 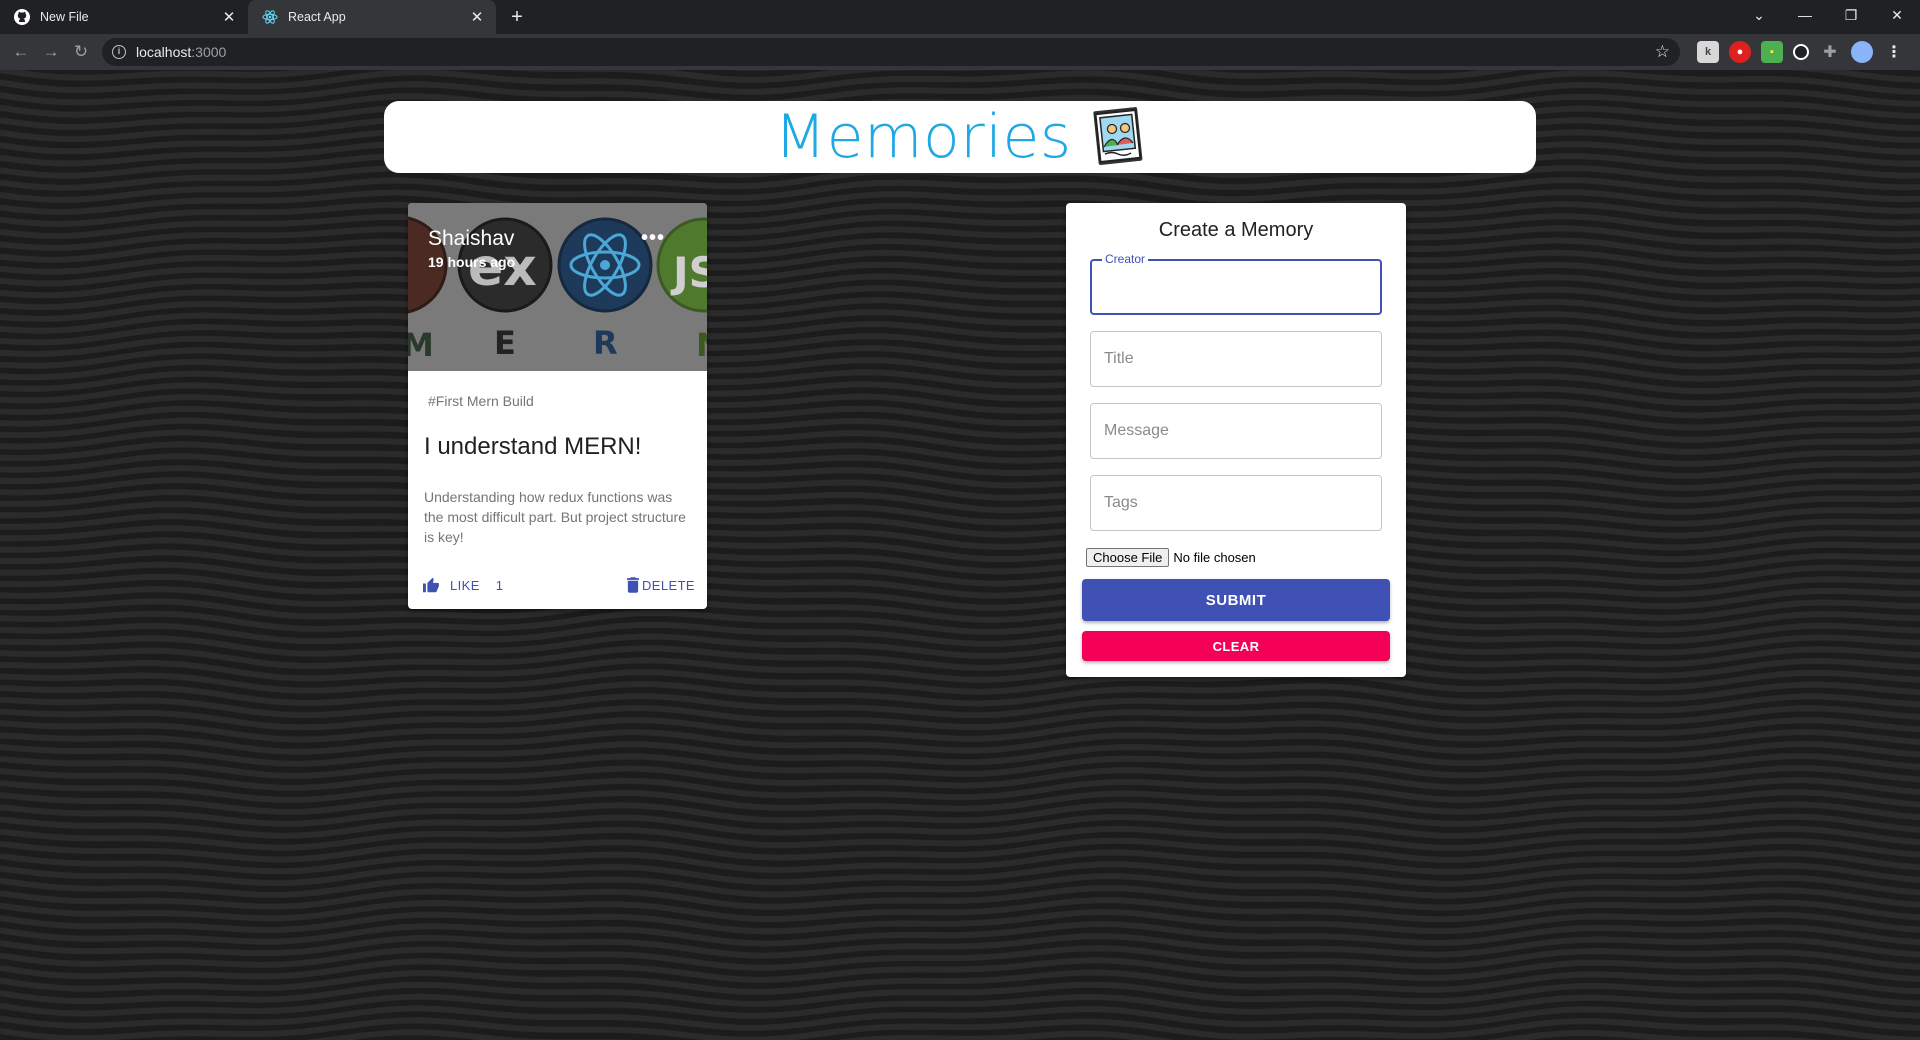 I want to click on browser-toolbar: ← → ↻ i localhost:3000 ☆ k ● ▪ ✚ ⋮, so click(x=960, y=52).